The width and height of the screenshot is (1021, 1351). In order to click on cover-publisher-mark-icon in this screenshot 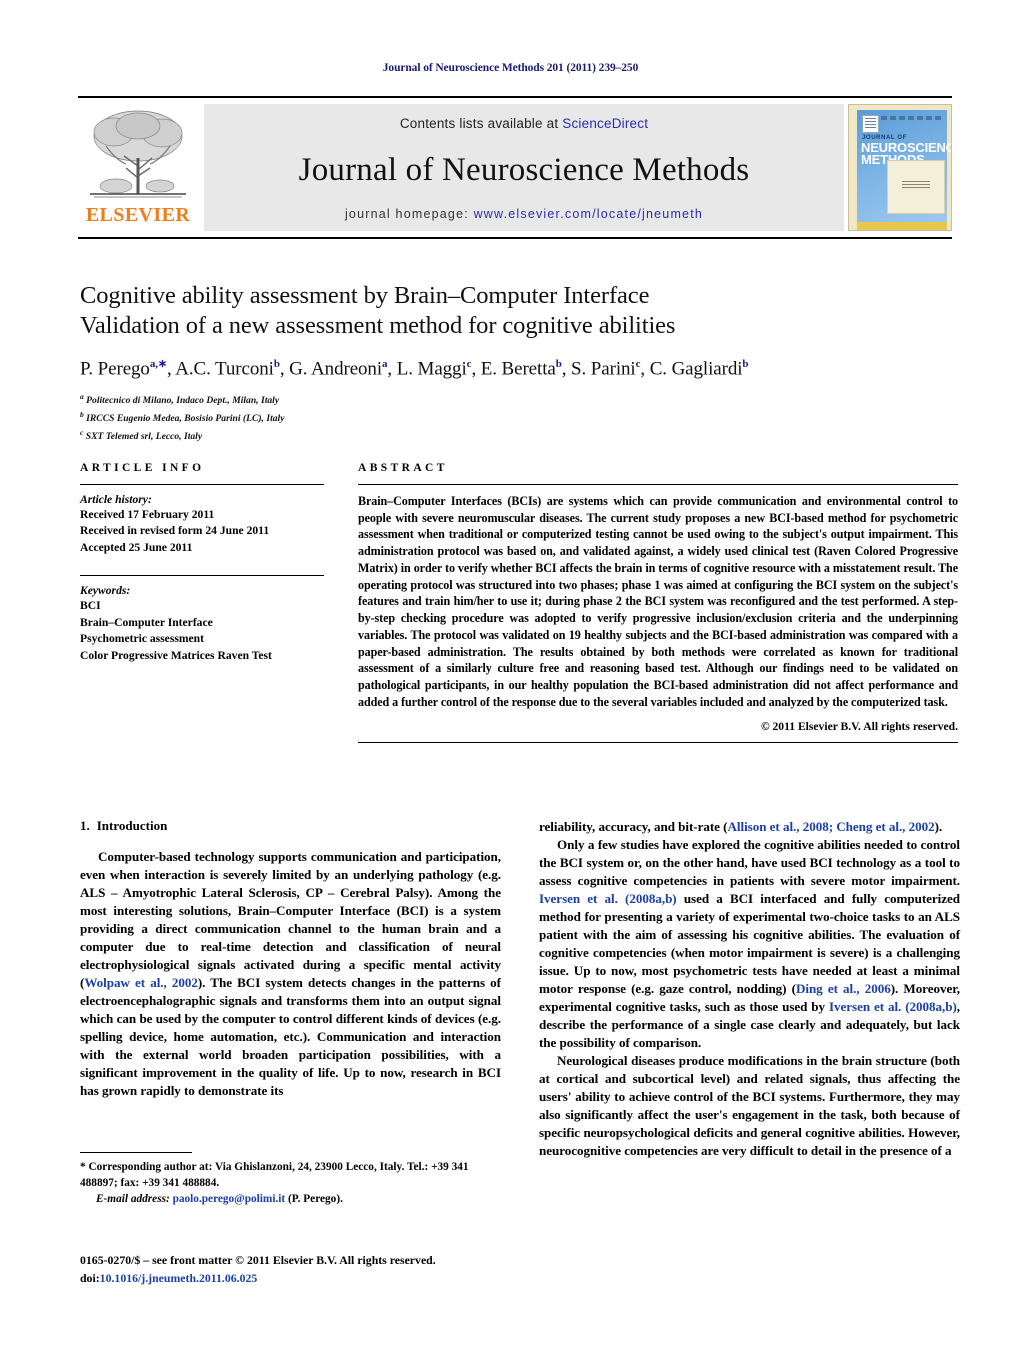, I will do `click(870, 124)`.